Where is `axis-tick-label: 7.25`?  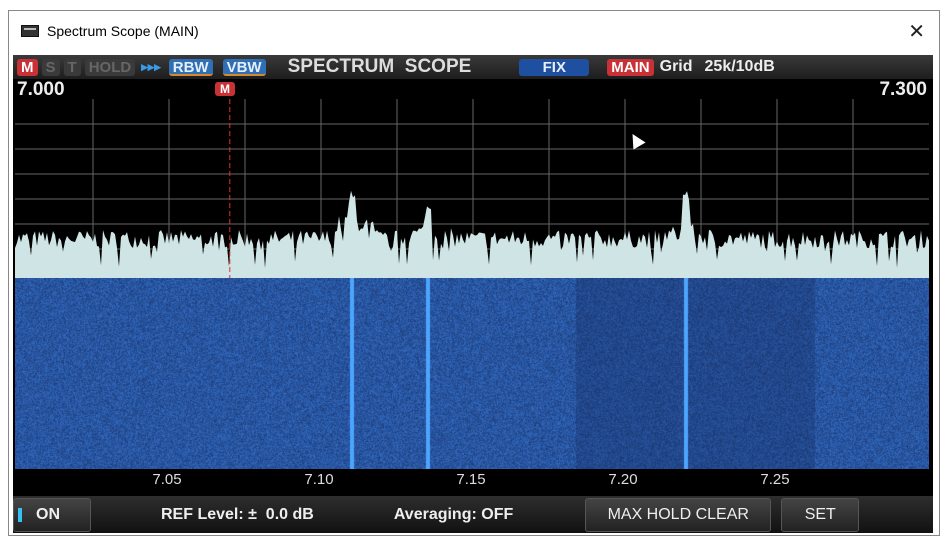 axis-tick-label: 7.25 is located at coordinates (775, 479).